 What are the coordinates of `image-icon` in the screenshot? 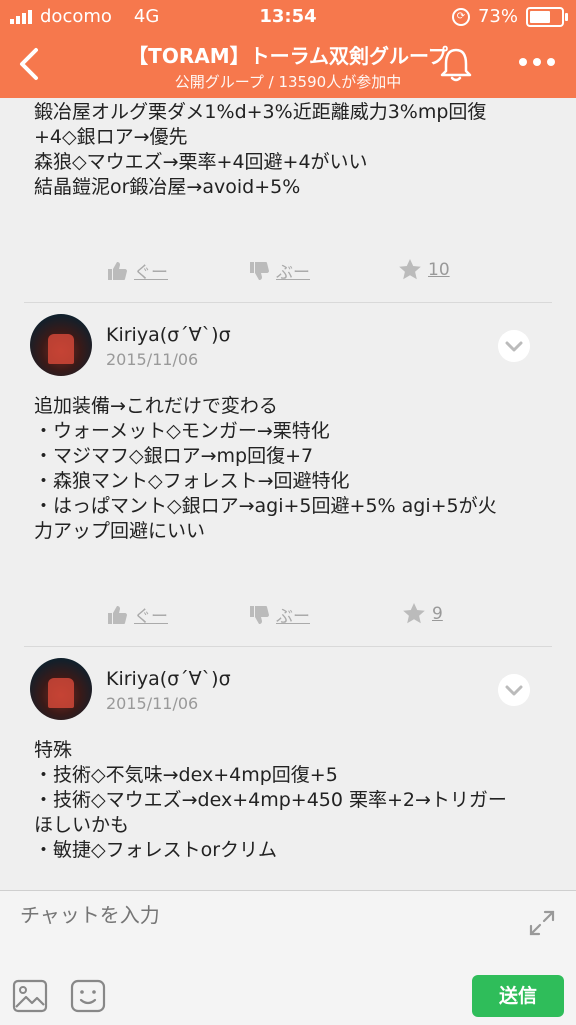 It's located at (30, 996).